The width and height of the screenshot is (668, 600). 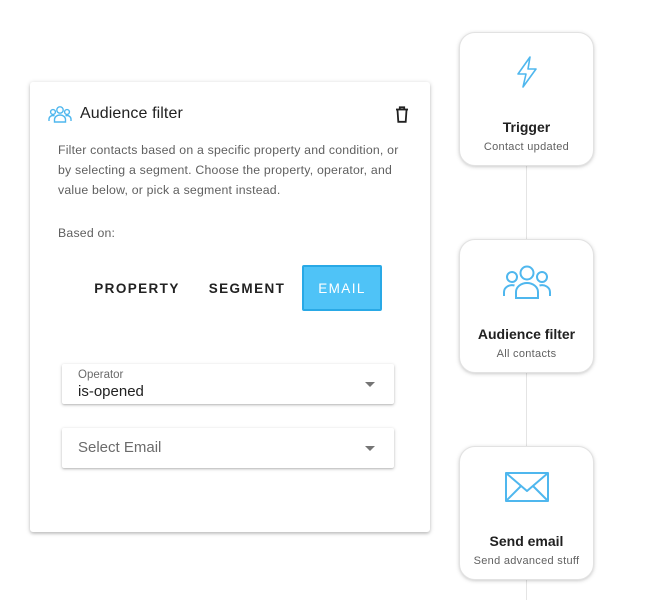 What do you see at coordinates (526, 147) in the screenshot?
I see `node-subtitle: Contact updated` at bounding box center [526, 147].